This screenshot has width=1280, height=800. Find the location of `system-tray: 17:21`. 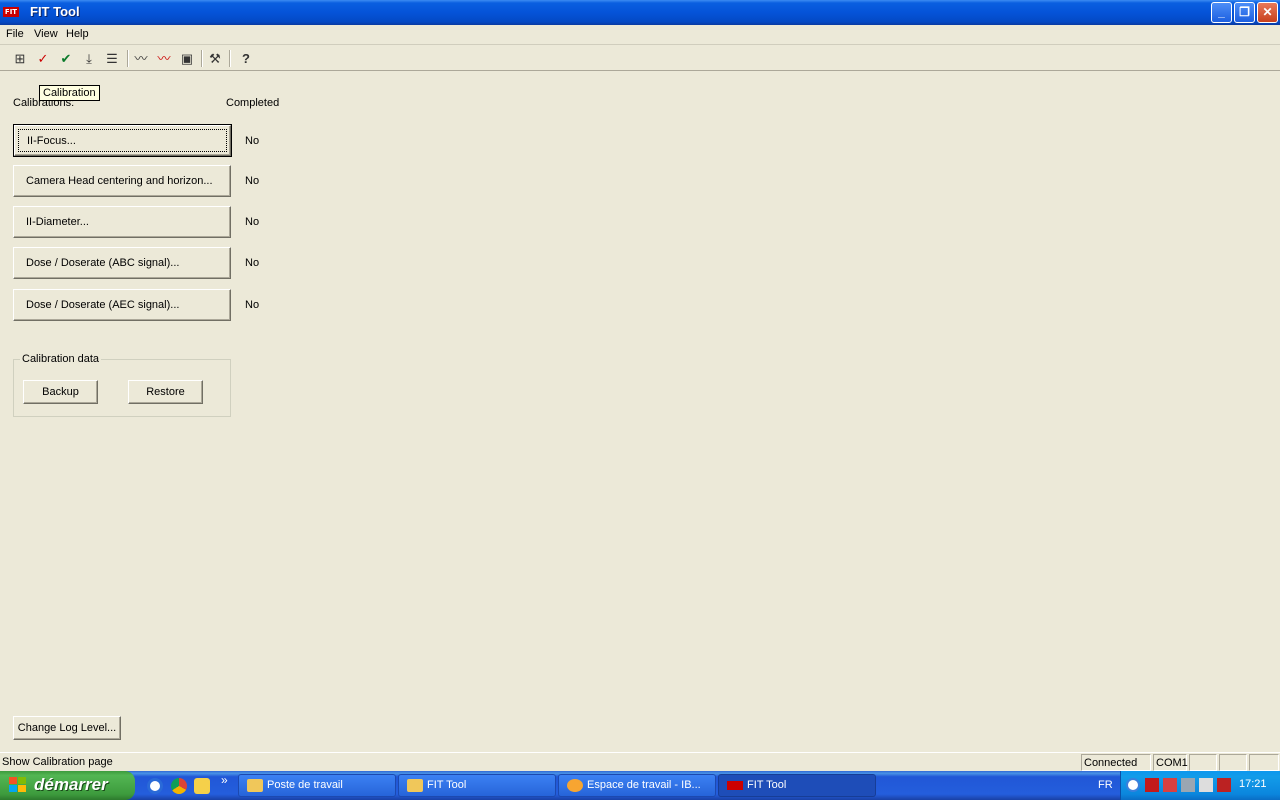

system-tray: 17:21 is located at coordinates (1200, 785).